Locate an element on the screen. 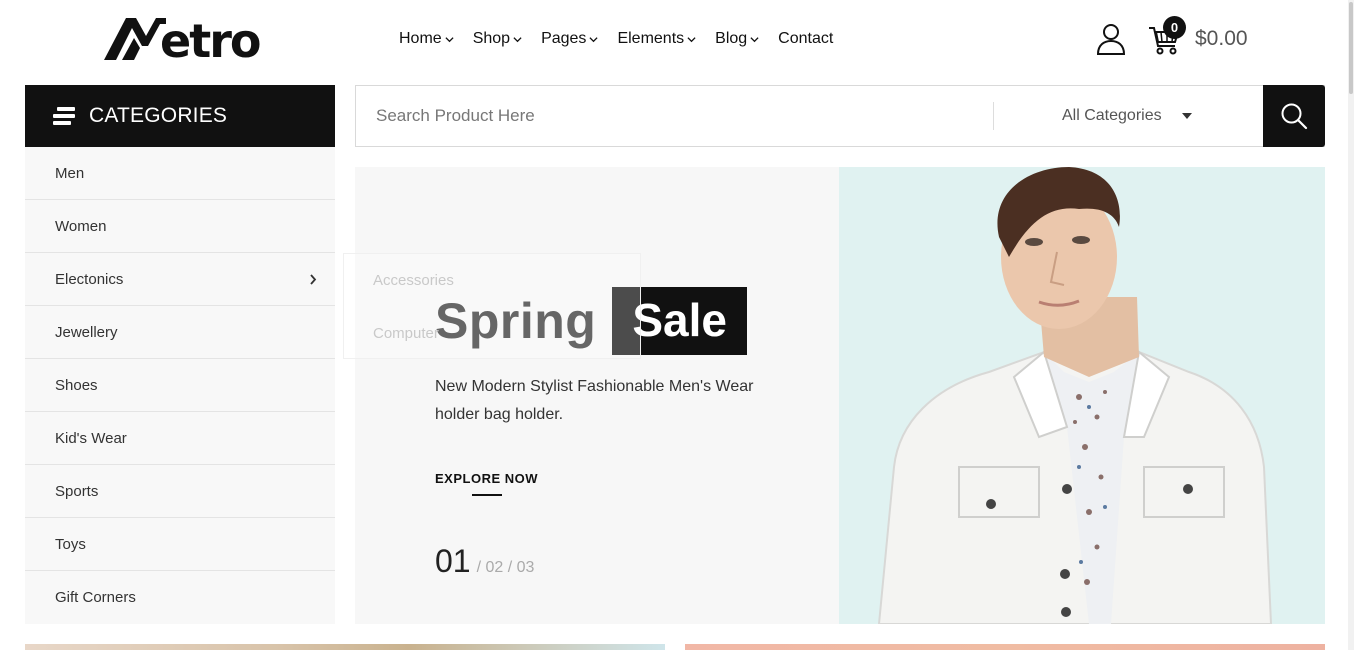 The height and width of the screenshot is (650, 1354). search-bar: All Categories is located at coordinates (840, 116).